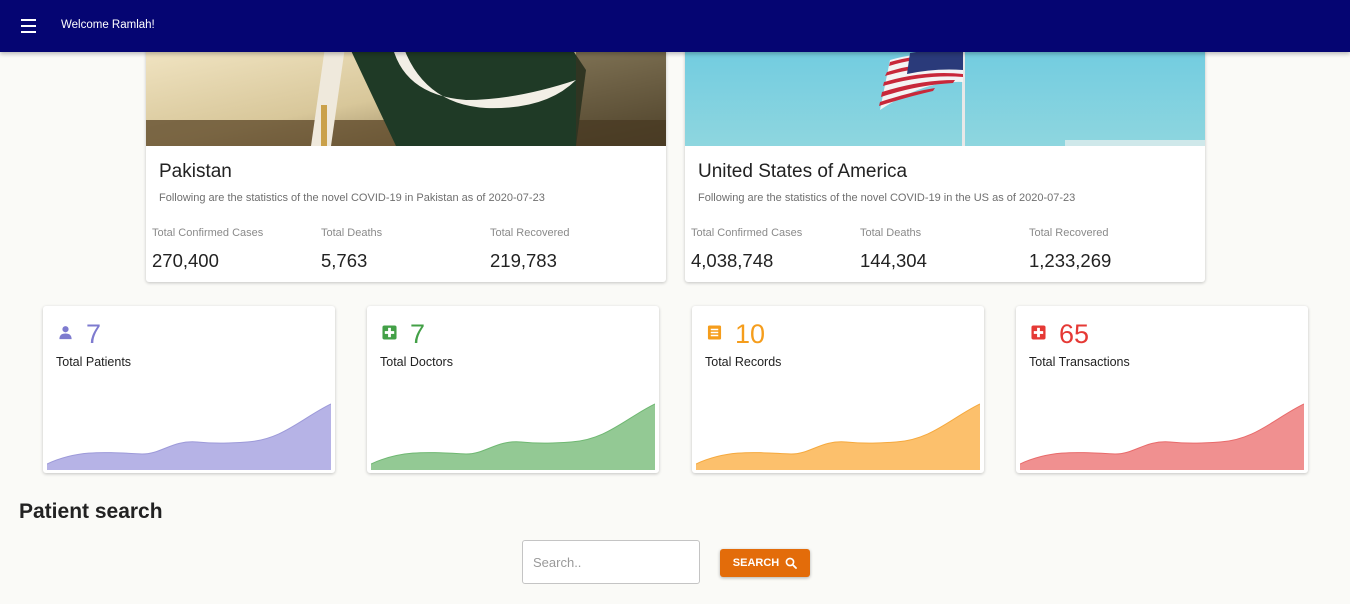 This screenshot has height=604, width=1350. Describe the element at coordinates (838, 389) in the screenshot. I see `total-records-card: 10 Total Records` at that location.